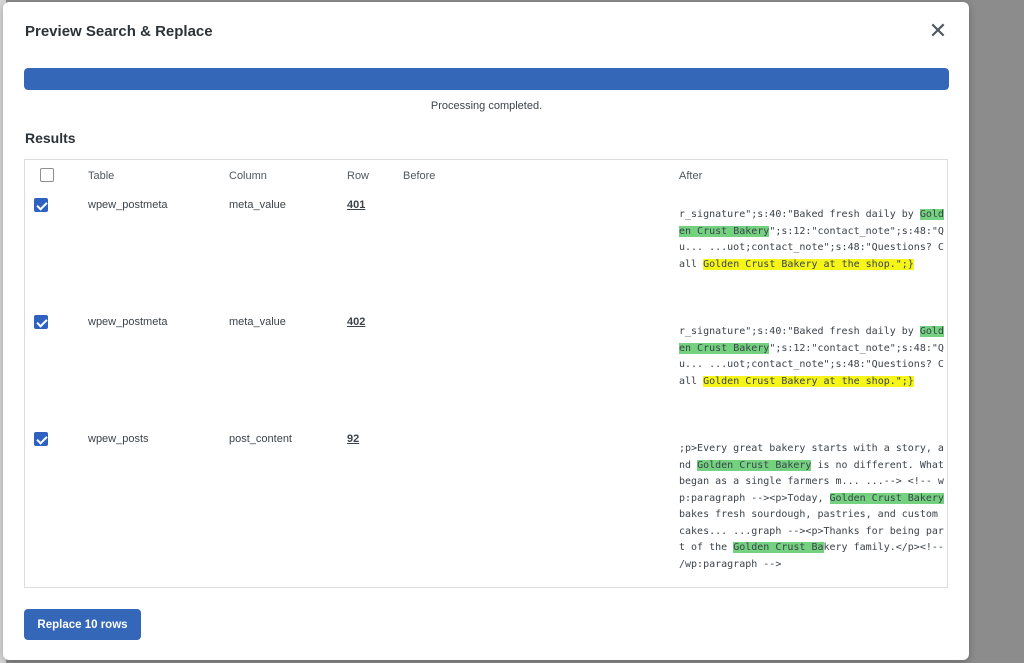  Describe the element at coordinates (82, 624) in the screenshot. I see `replace-rows-button: Replace 10 rows` at that location.